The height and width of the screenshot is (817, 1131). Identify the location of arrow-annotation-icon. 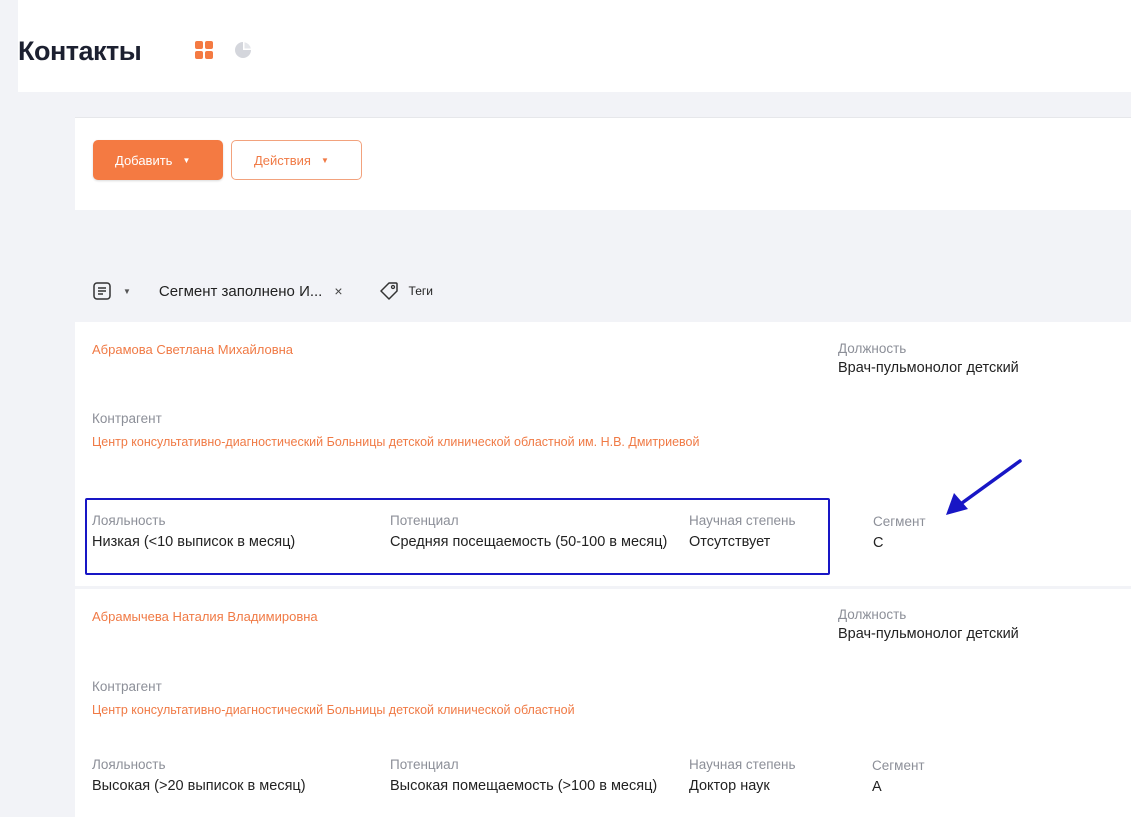
(984, 487).